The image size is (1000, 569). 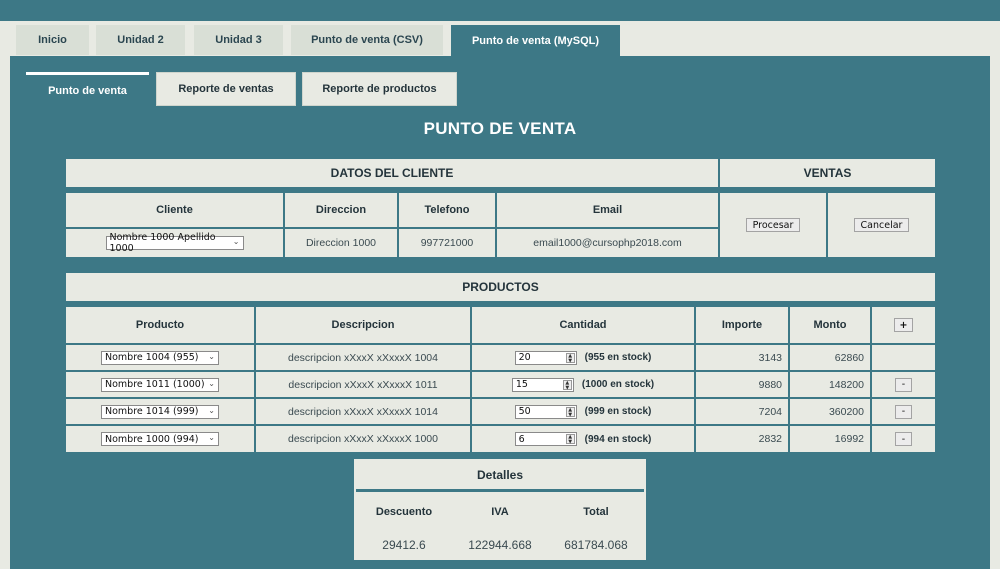 What do you see at coordinates (742, 384) in the screenshot?
I see `table-row-importe: 9880` at bounding box center [742, 384].